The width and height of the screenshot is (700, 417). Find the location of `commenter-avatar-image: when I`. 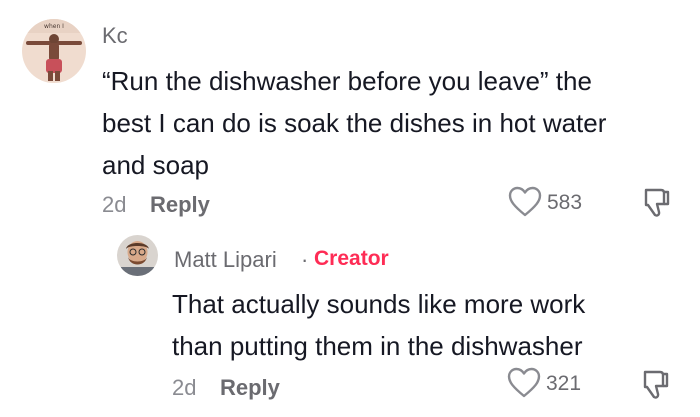

commenter-avatar-image: when I is located at coordinates (54, 51).